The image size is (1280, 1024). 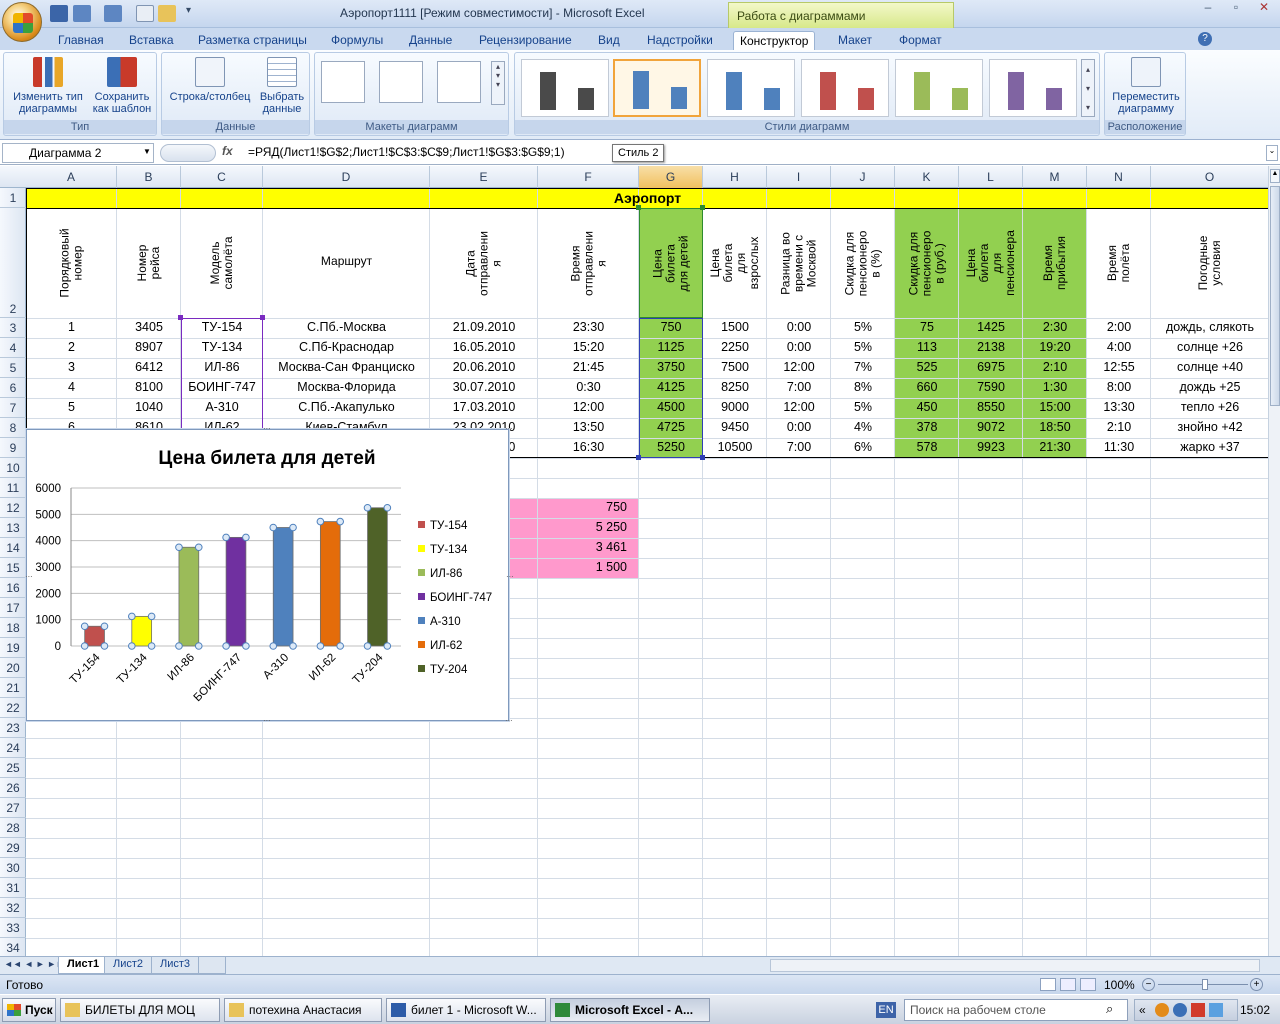 What do you see at coordinates (863, 407) in the screenshot?
I see `table-cell: 5%` at bounding box center [863, 407].